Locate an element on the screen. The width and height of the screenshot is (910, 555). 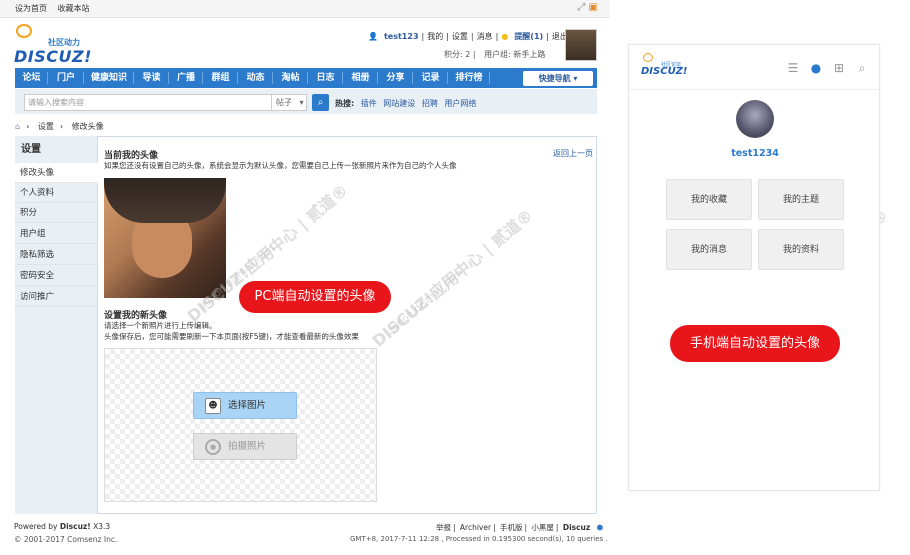
sidebar-item-privacy: 隐私筛选 is located at coordinates (56, 255).